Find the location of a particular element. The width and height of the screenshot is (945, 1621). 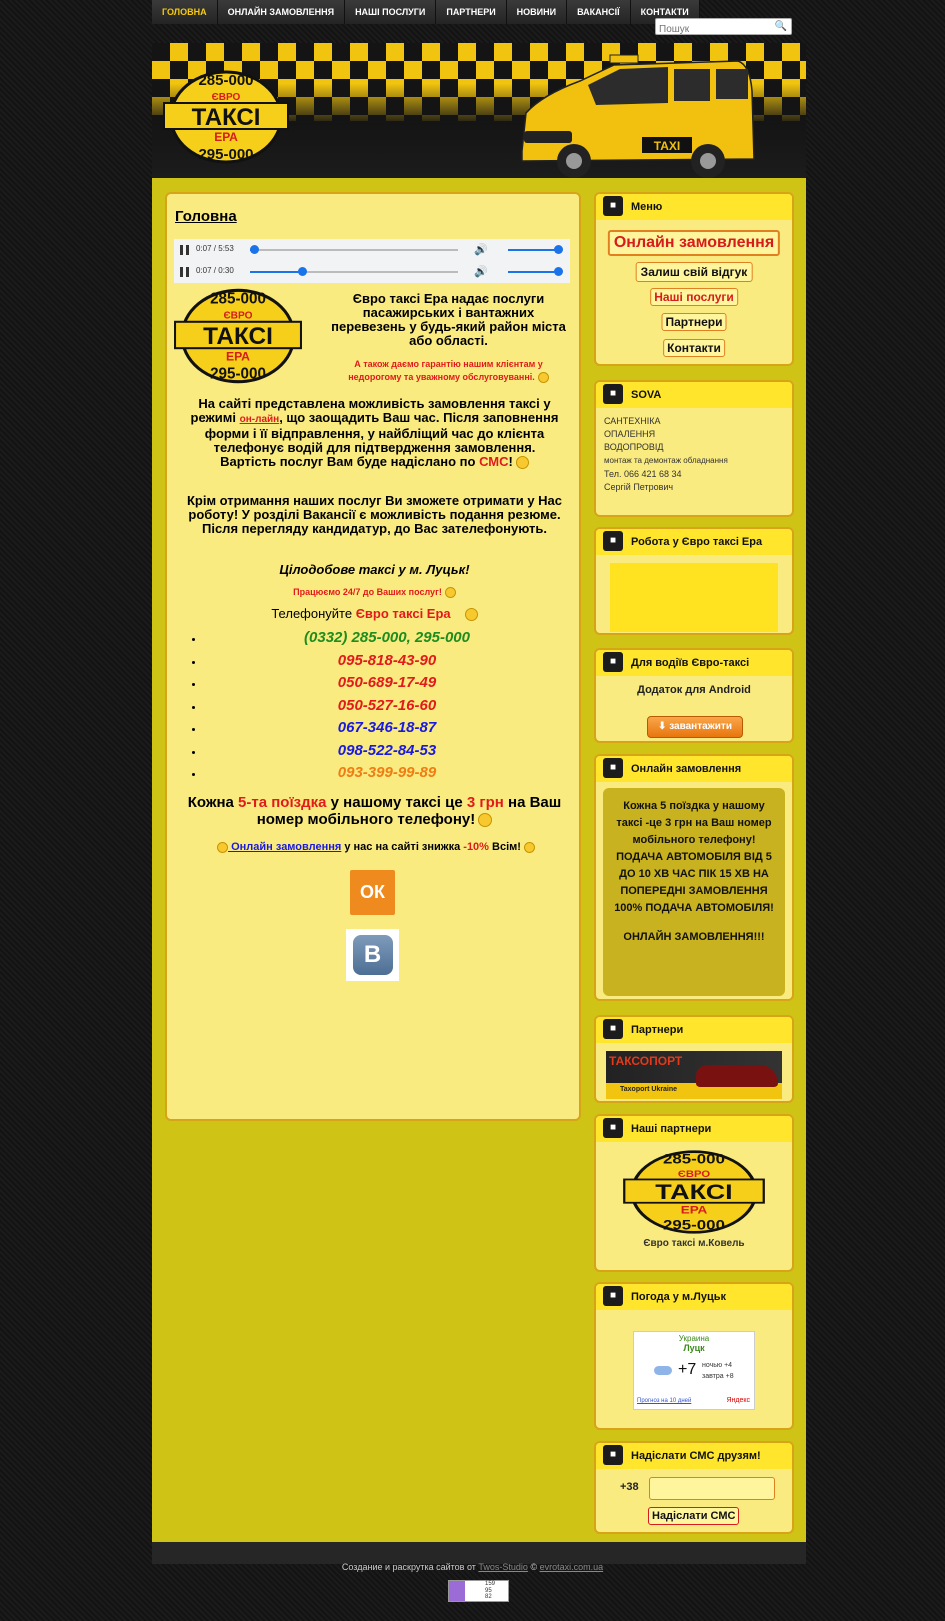

menu-services-button: Наші послуги is located at coordinates (694, 297).